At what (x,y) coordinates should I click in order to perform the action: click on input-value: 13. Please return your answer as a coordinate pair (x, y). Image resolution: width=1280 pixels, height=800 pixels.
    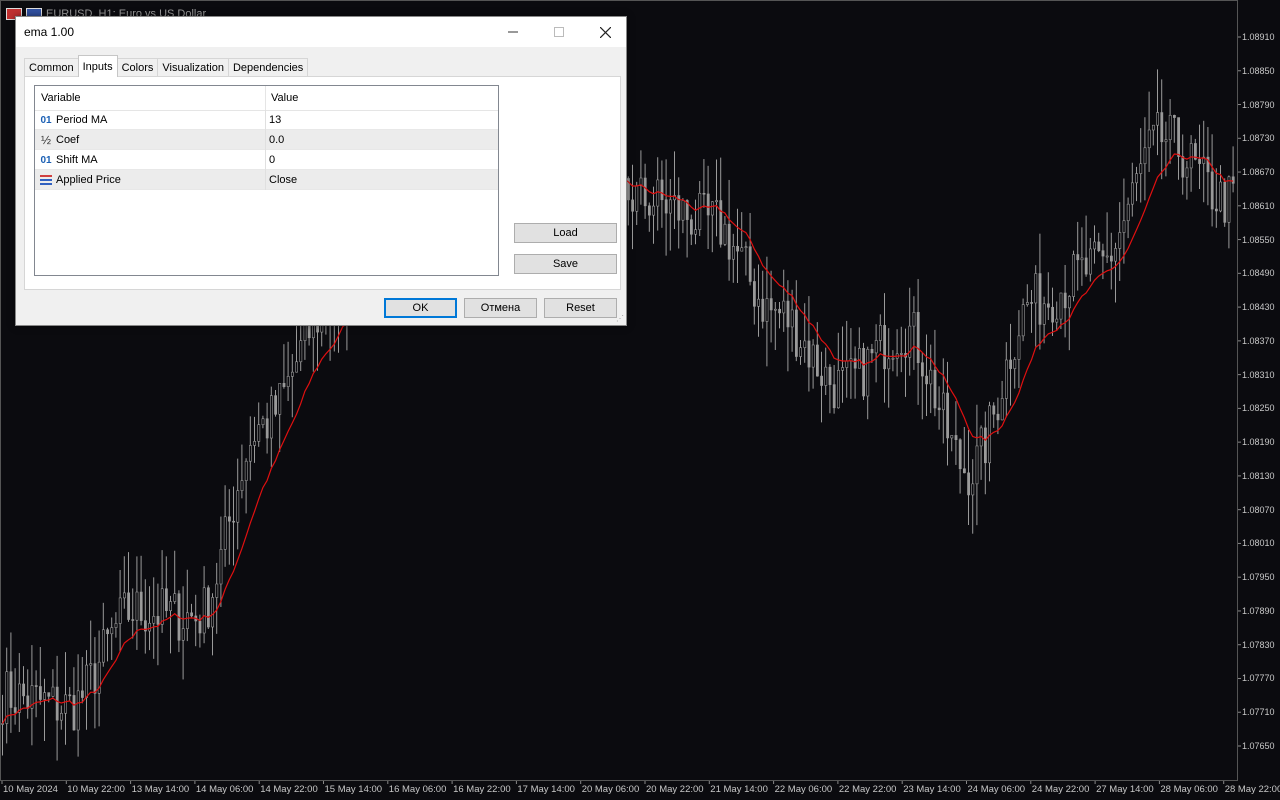
    Looking at the image, I should click on (275, 120).